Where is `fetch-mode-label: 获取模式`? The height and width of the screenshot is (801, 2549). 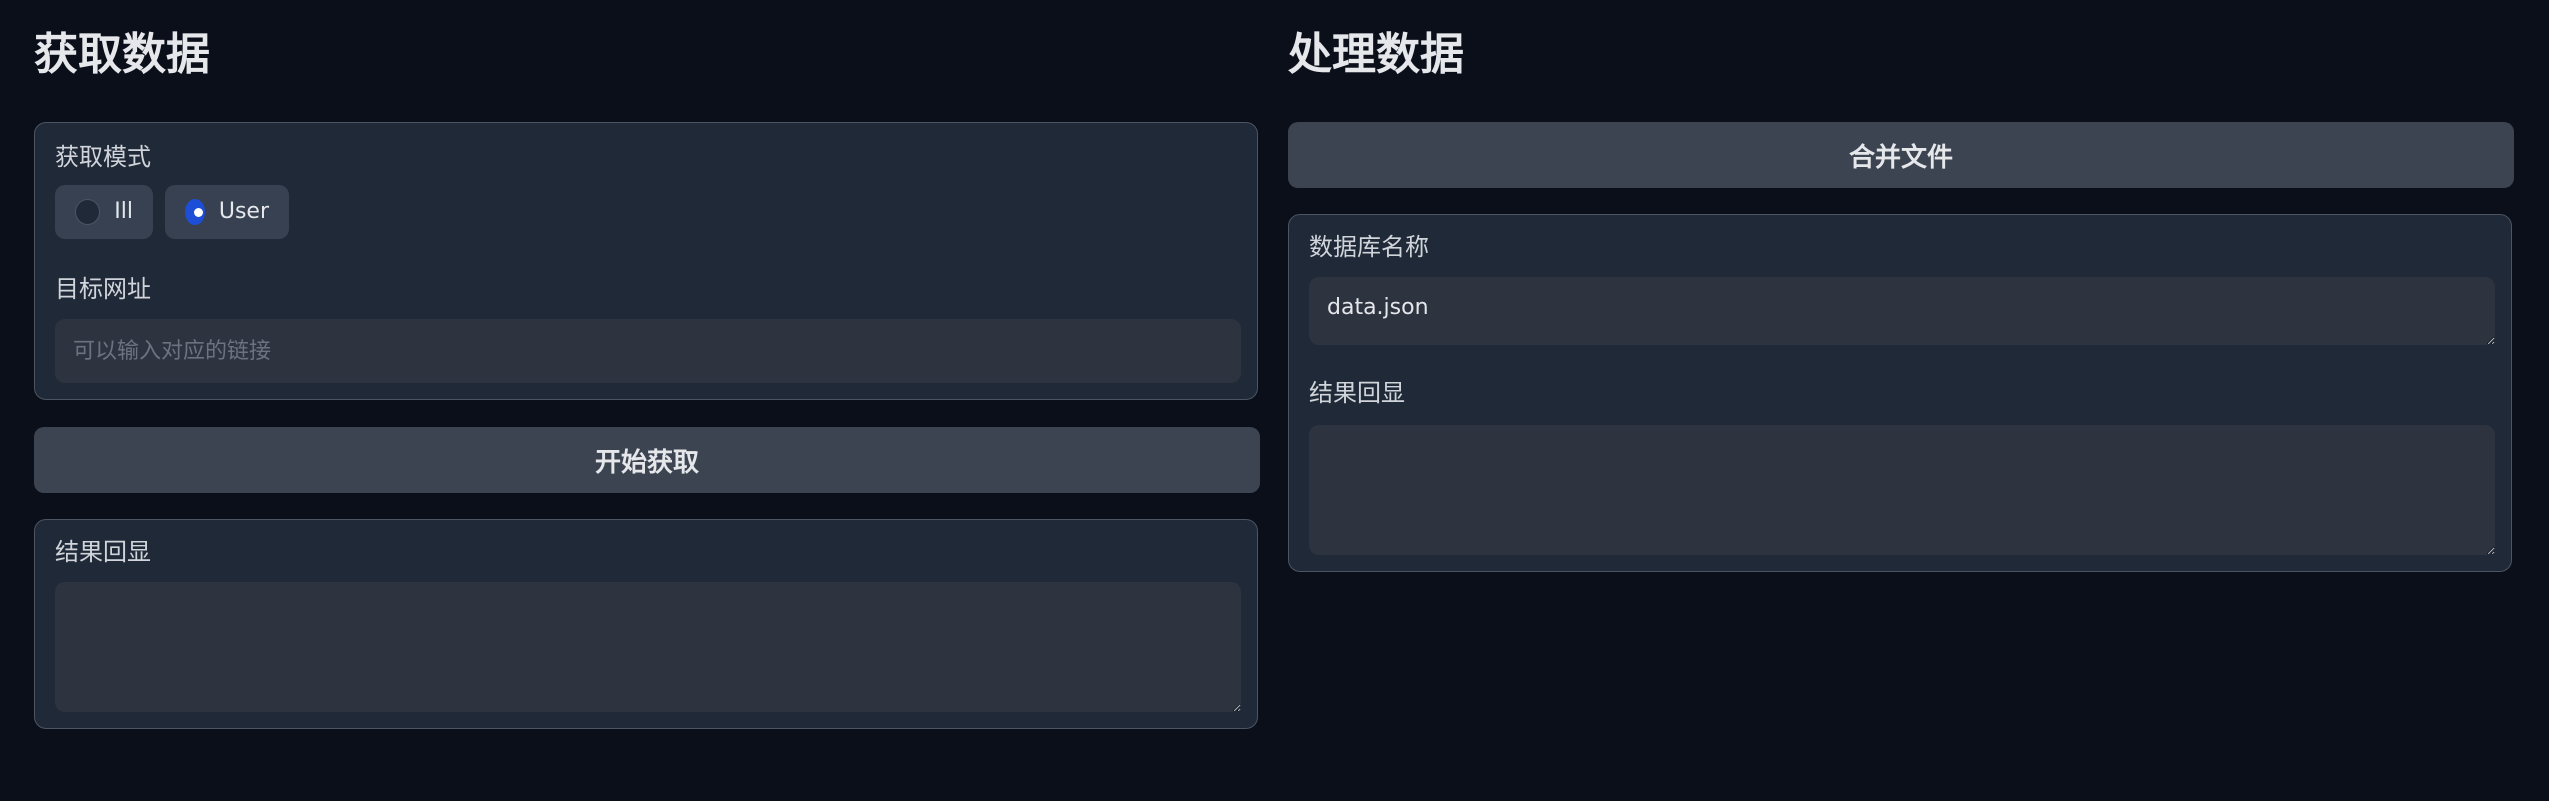
fetch-mode-label: 获取模式 is located at coordinates (103, 157).